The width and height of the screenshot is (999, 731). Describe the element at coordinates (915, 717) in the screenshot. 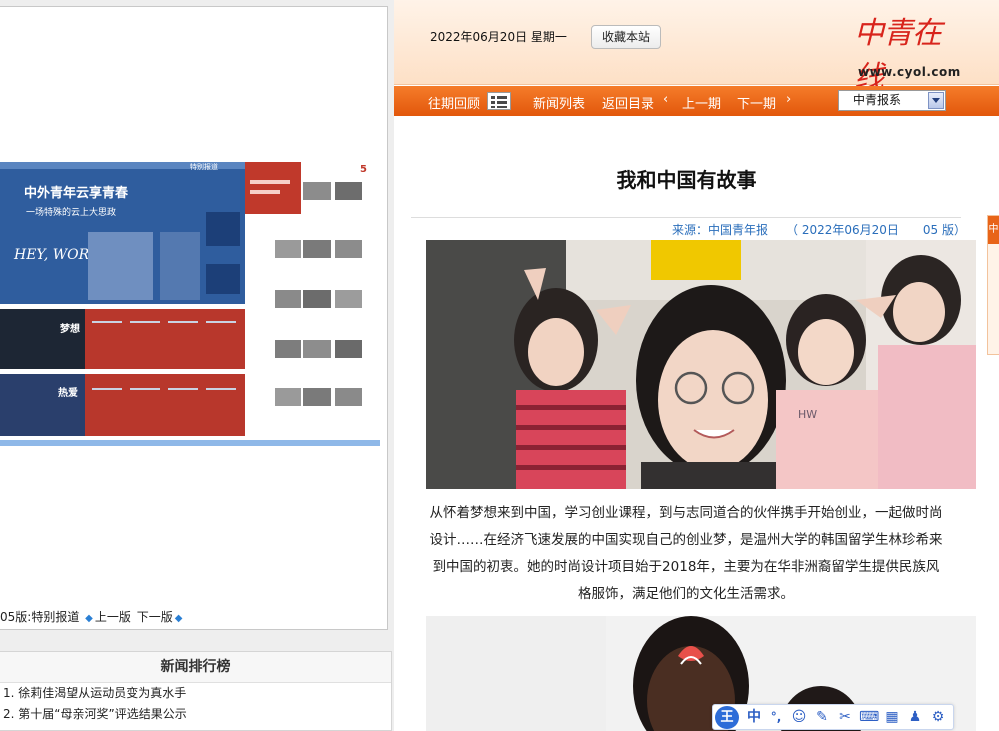

I see `ime-skin-icon: ♟` at that location.